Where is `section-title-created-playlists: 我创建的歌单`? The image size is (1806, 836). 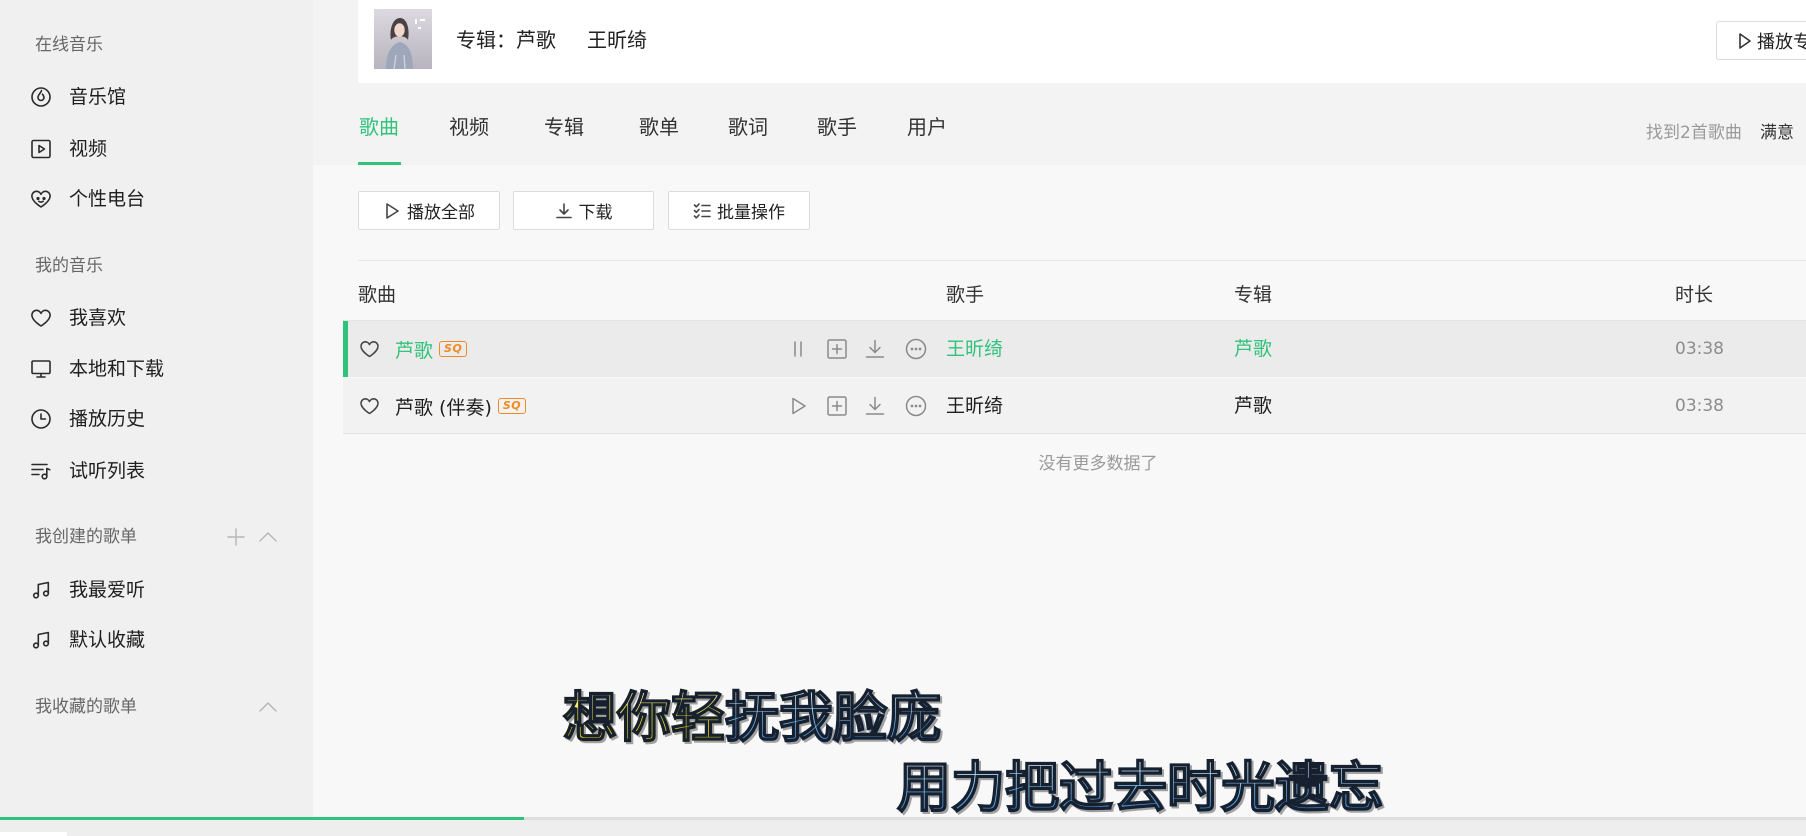
section-title-created-playlists: 我创建的歌单 is located at coordinates (86, 537).